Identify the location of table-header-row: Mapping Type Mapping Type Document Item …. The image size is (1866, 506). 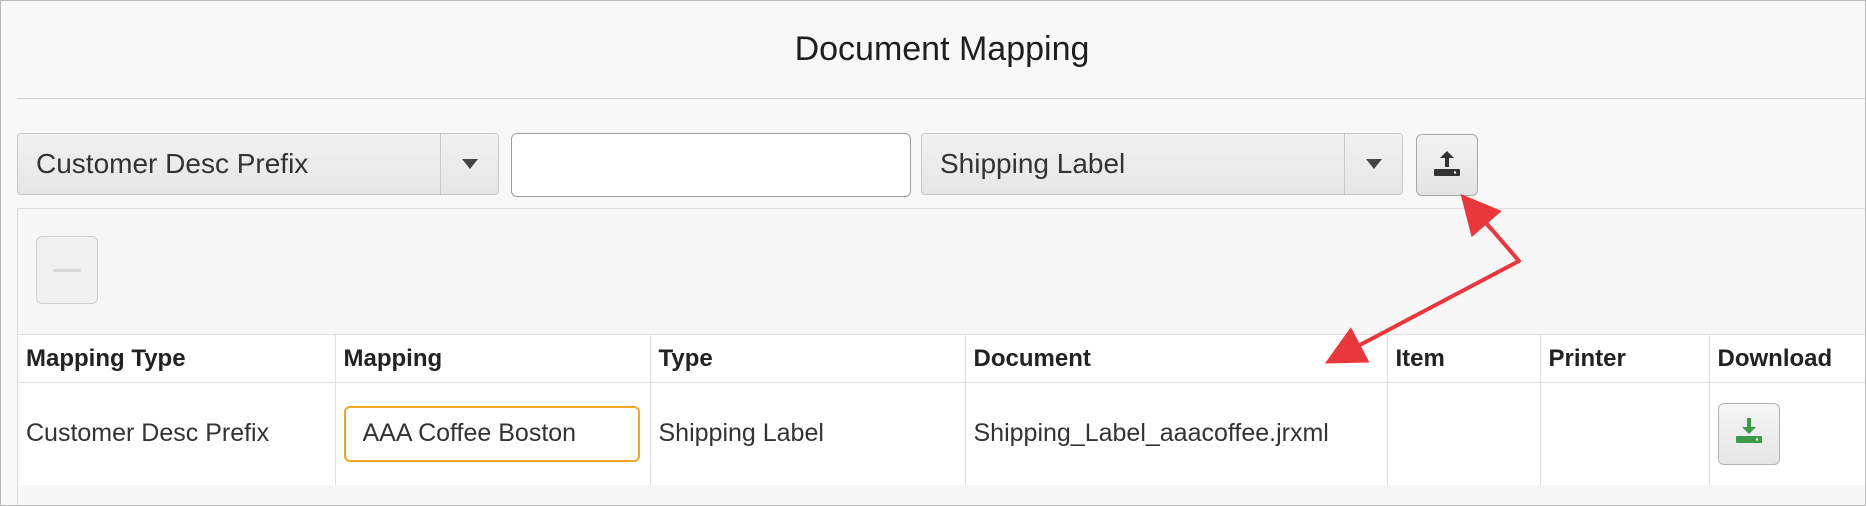
(941, 358).